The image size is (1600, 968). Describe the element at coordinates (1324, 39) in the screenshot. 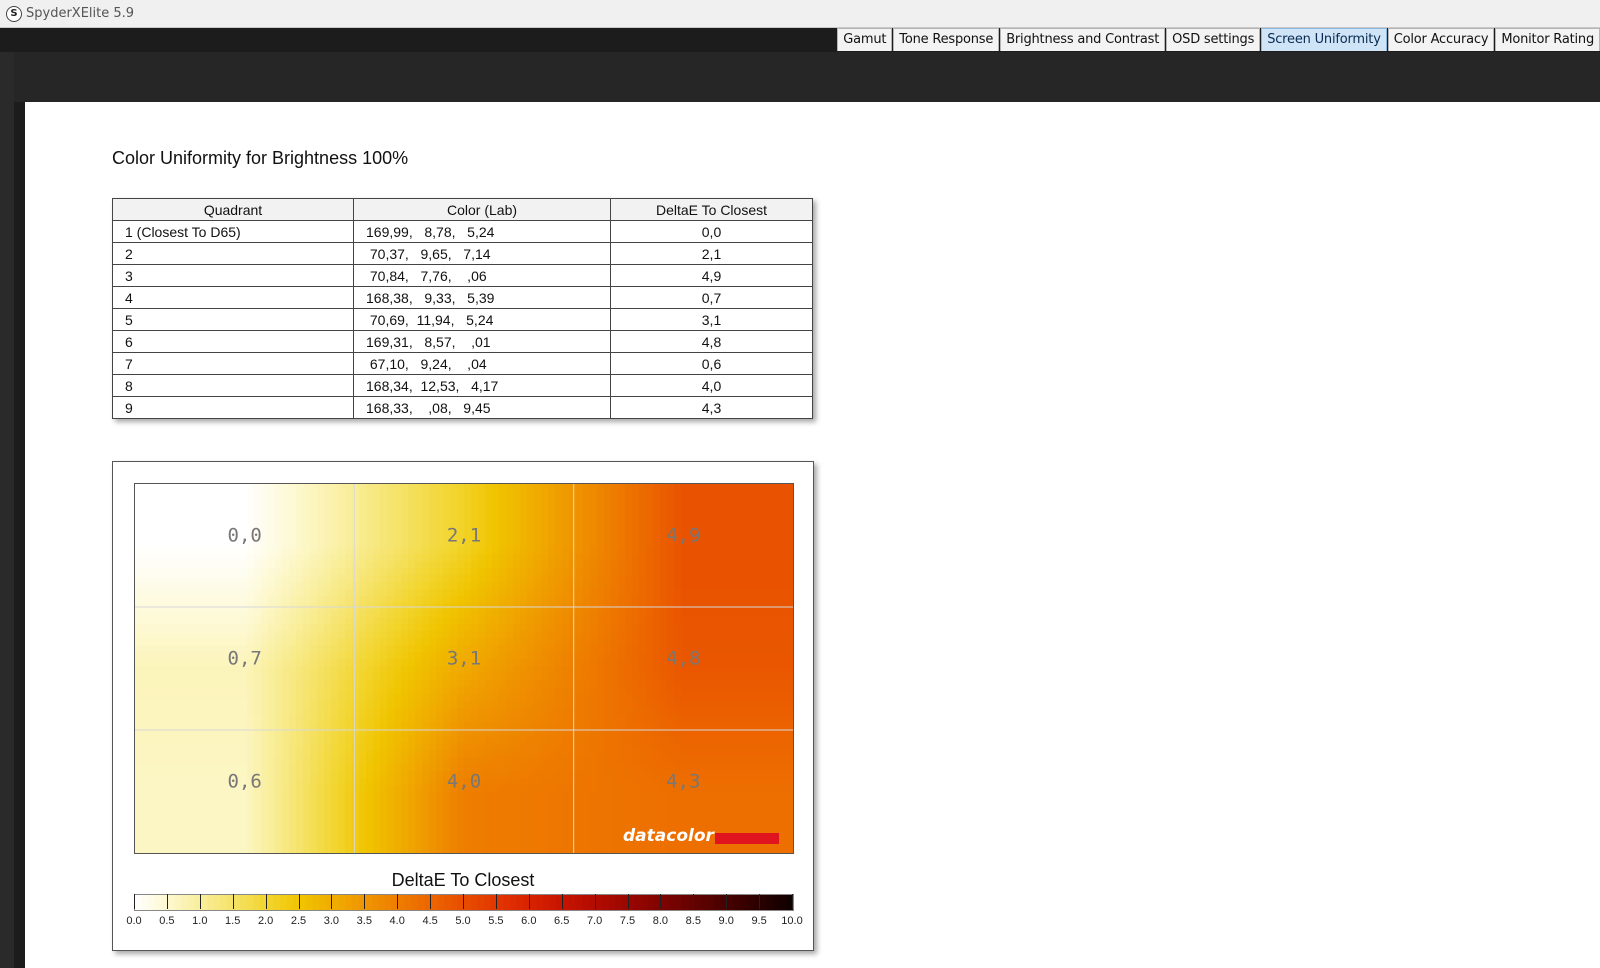

I see `tab-screen-uniformity: Screen Uniformity` at that location.